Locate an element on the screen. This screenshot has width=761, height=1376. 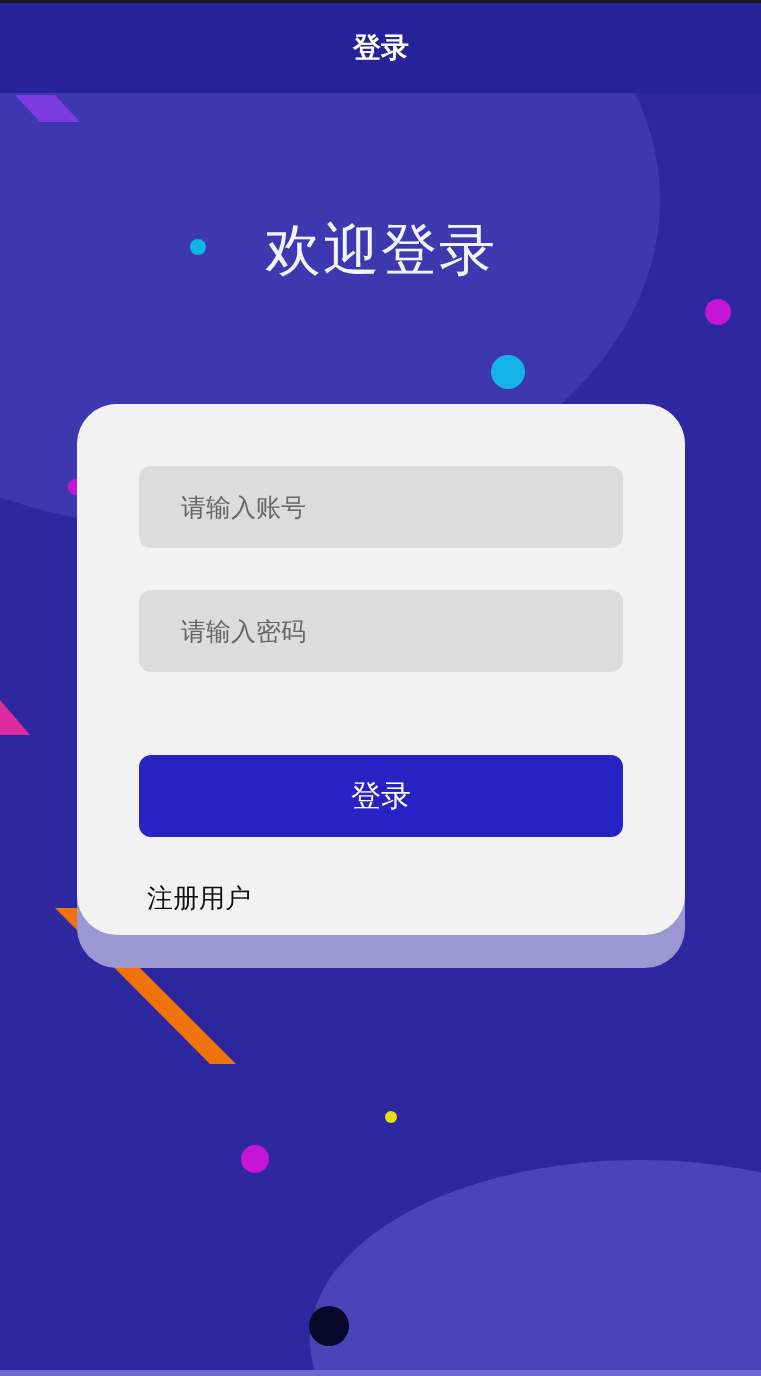
page-title: 登录 is located at coordinates (380, 48).